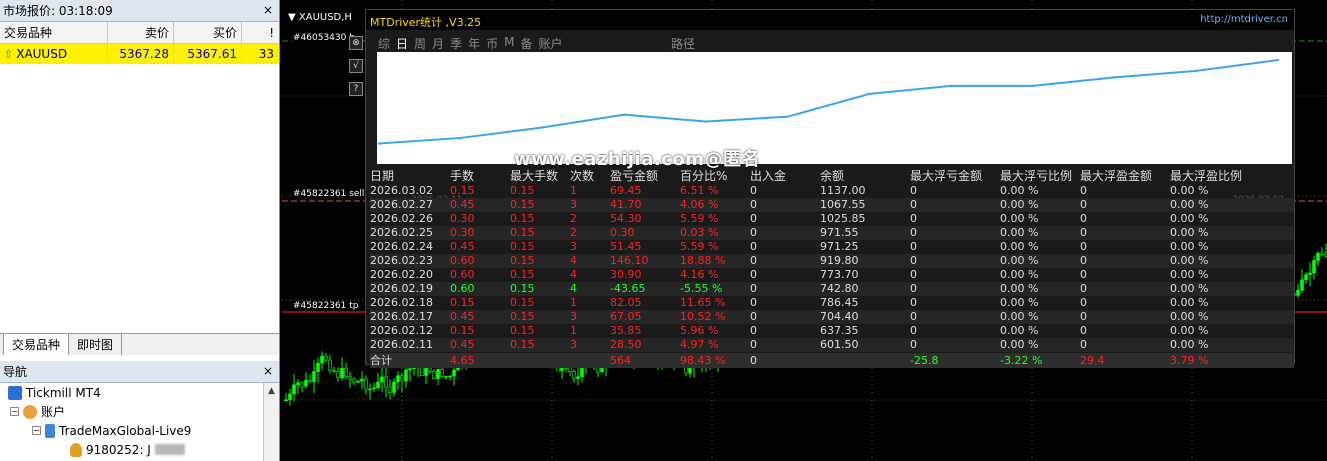 This screenshot has height=461, width=1327. Describe the element at coordinates (260, 32) in the screenshot. I see `column-header-spread: !` at that location.